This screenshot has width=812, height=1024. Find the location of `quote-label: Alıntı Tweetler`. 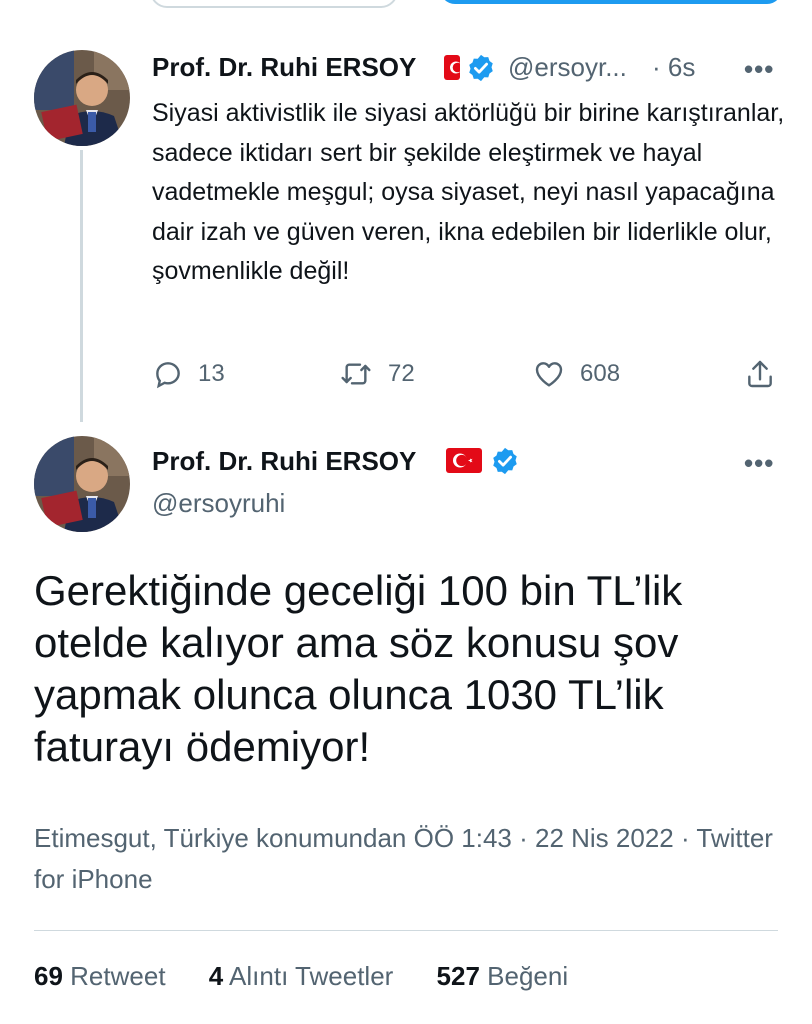

quote-label: Alıntı Tweetler is located at coordinates (311, 976).